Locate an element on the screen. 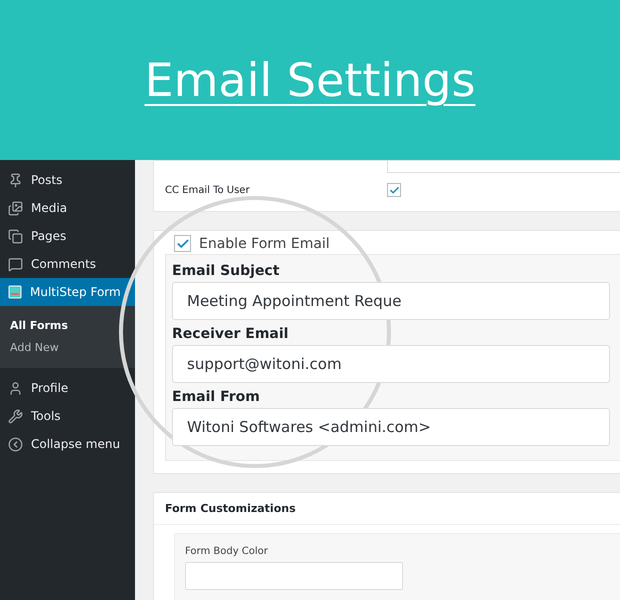  sidebar-item: MultiStep Form is located at coordinates (67, 292).